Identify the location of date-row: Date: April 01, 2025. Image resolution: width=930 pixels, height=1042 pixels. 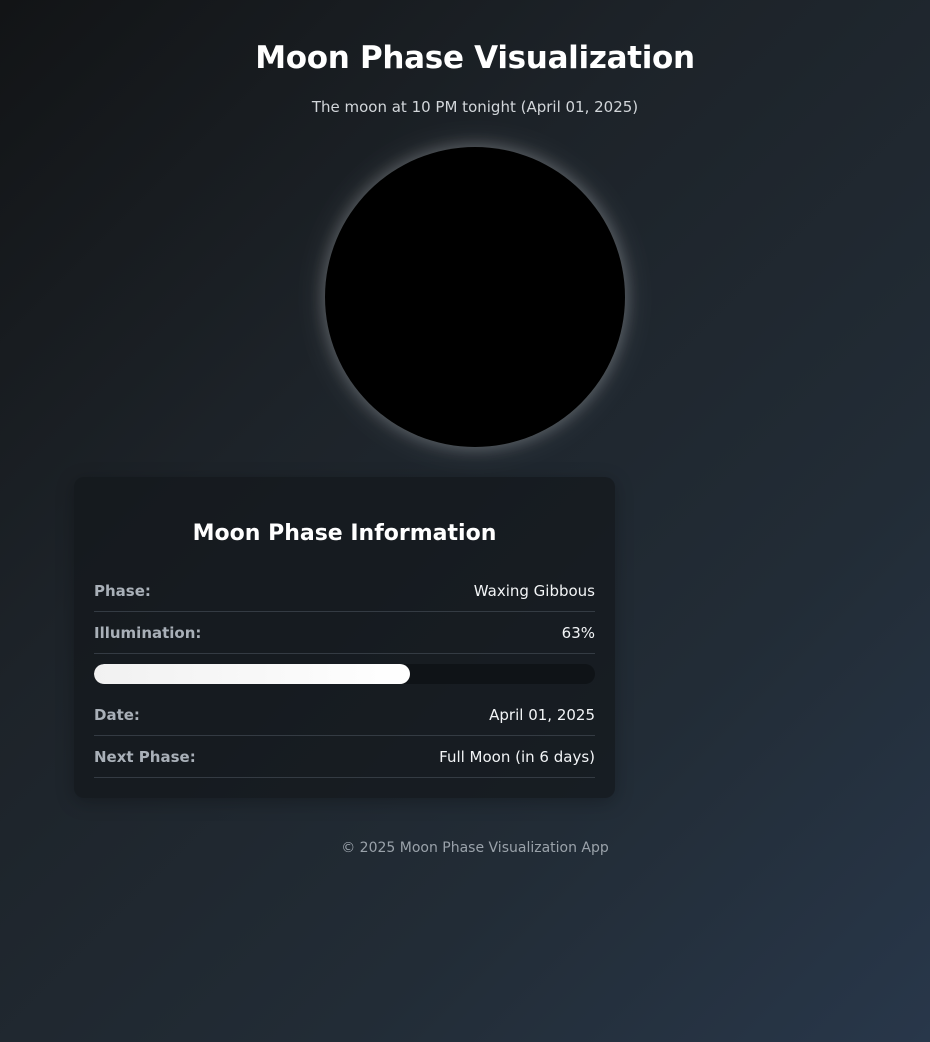
(344, 715).